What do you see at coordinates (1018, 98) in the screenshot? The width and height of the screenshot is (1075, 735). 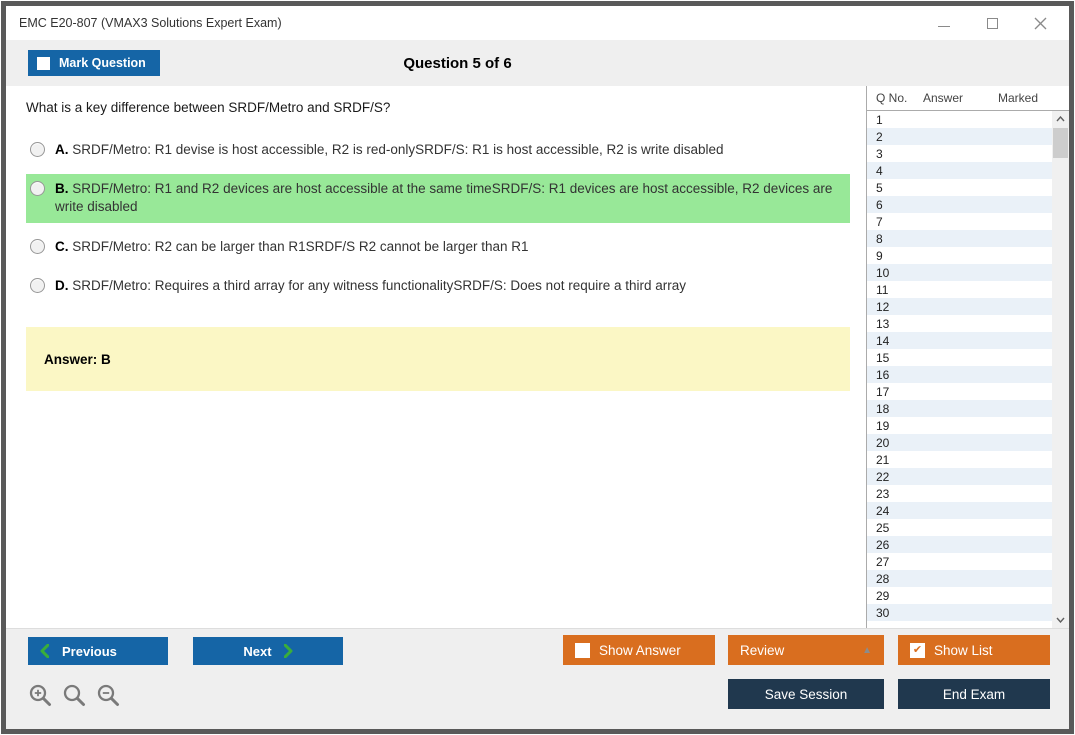 I see `column-marked: Marked` at bounding box center [1018, 98].